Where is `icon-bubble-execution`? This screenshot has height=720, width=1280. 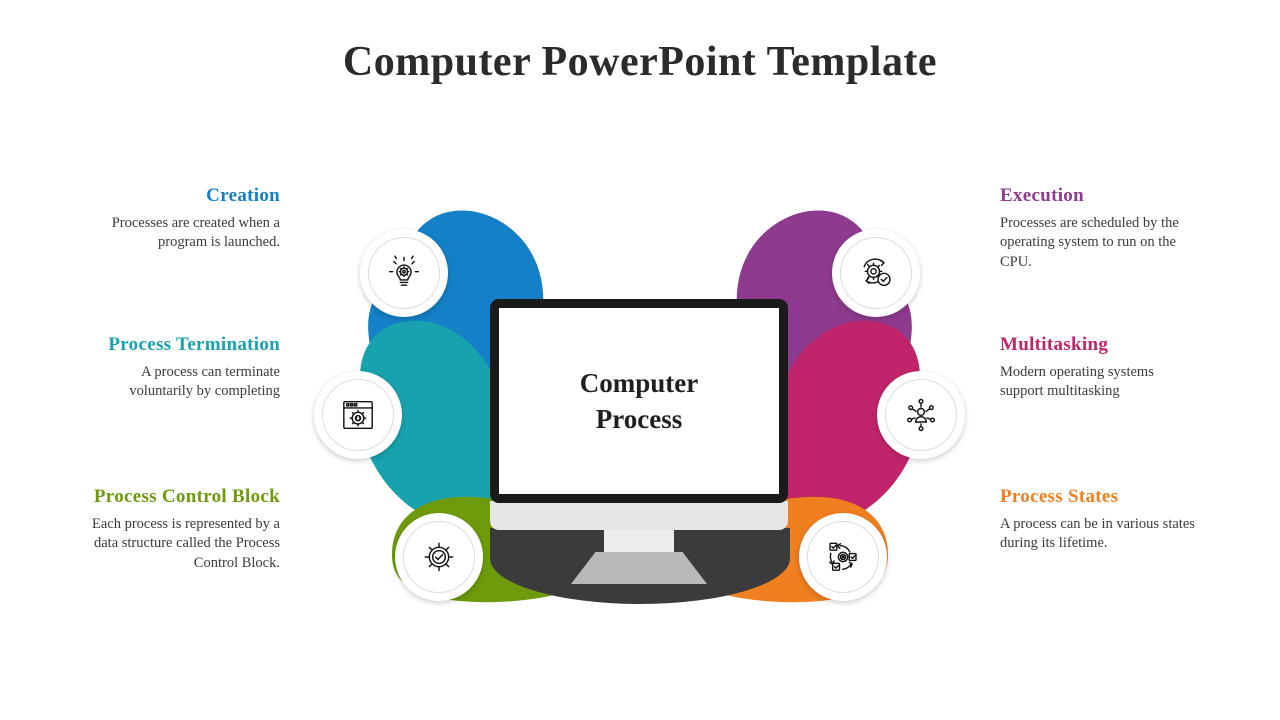 icon-bubble-execution is located at coordinates (876, 273).